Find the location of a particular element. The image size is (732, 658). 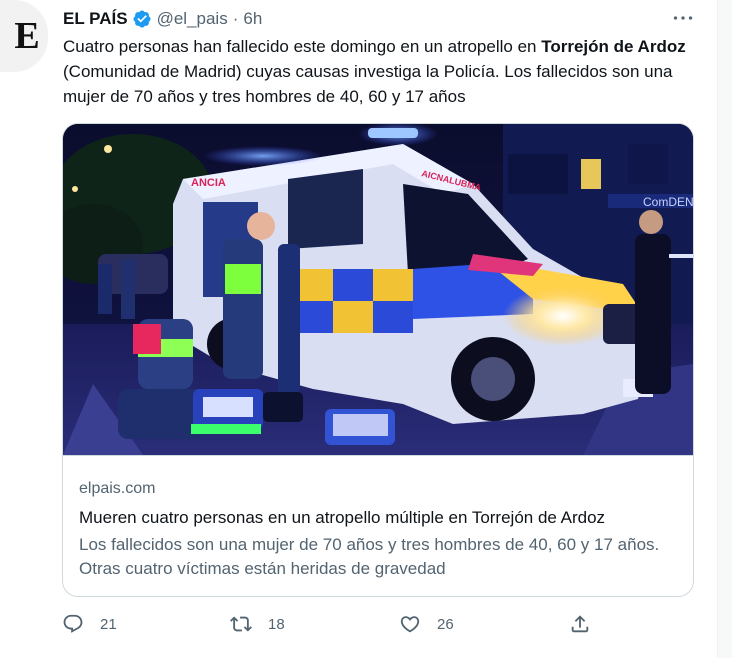

like-button: 26 is located at coordinates (426, 624).